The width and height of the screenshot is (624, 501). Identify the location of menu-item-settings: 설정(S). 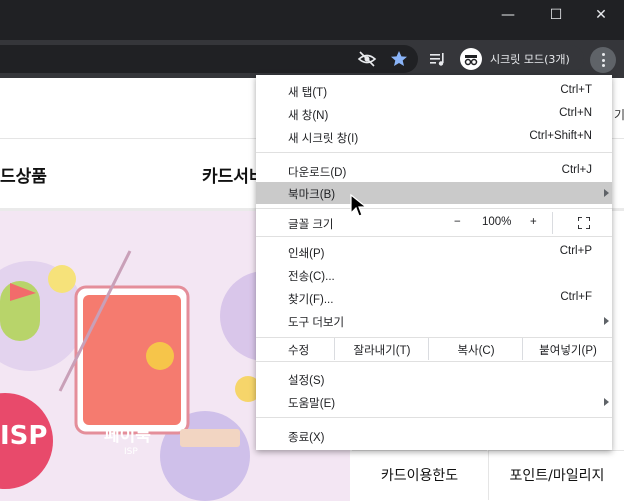
(434, 379).